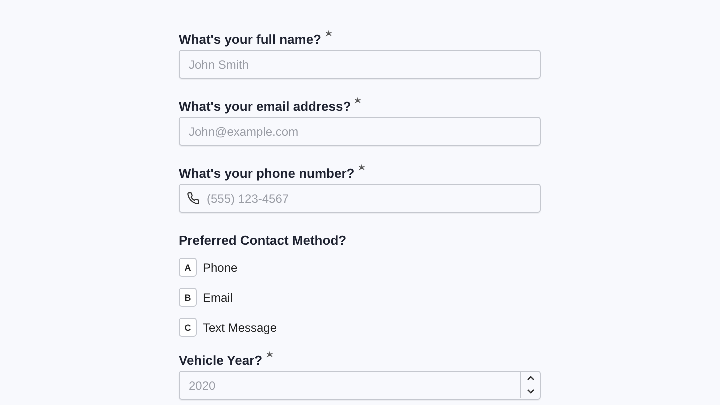 This screenshot has height=405, width=720. What do you see at coordinates (530, 378) in the screenshot?
I see `chevron-up-icon` at bounding box center [530, 378].